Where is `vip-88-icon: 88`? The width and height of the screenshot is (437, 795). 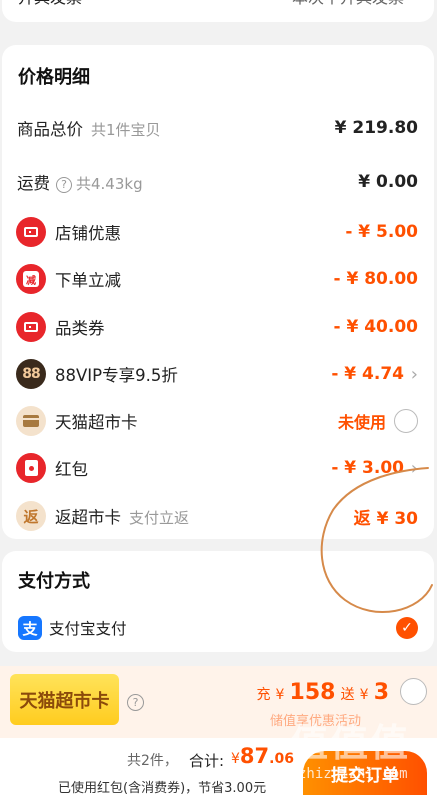 vip-88-icon: 88 is located at coordinates (31, 374).